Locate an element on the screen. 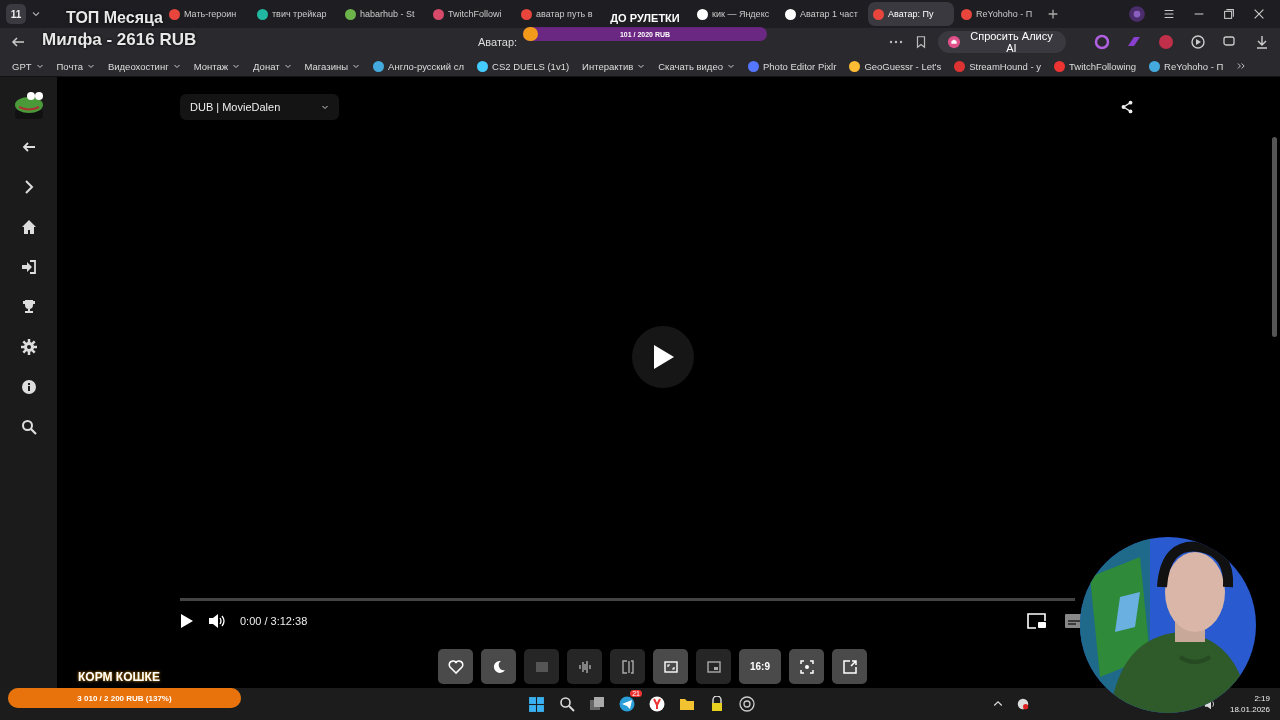 This screenshot has width=1280, height=720. plus-icon is located at coordinates (1053, 14).